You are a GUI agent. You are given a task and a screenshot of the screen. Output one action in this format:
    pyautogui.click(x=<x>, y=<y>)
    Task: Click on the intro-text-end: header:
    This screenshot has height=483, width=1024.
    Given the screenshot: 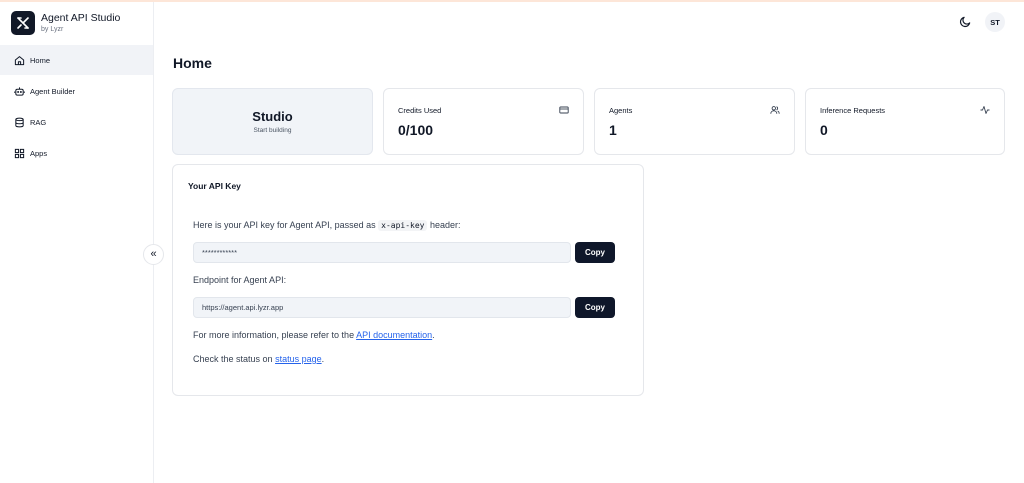 What is the action you would take?
    pyautogui.click(x=445, y=225)
    